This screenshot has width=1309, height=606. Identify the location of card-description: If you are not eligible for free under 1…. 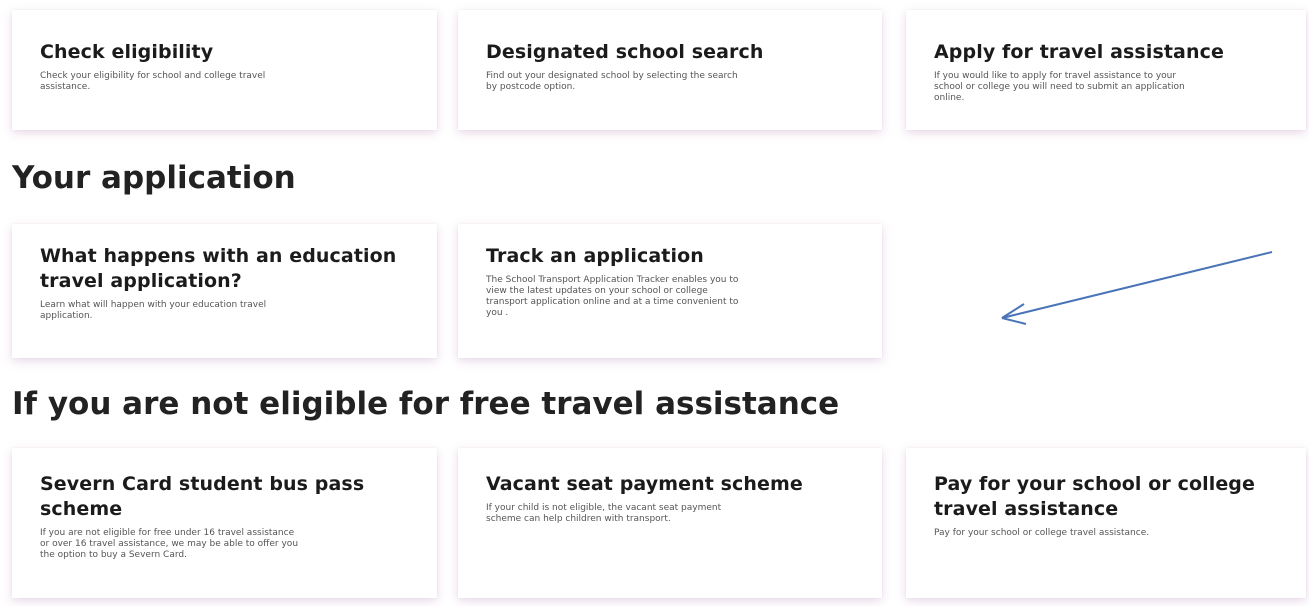
(169, 544).